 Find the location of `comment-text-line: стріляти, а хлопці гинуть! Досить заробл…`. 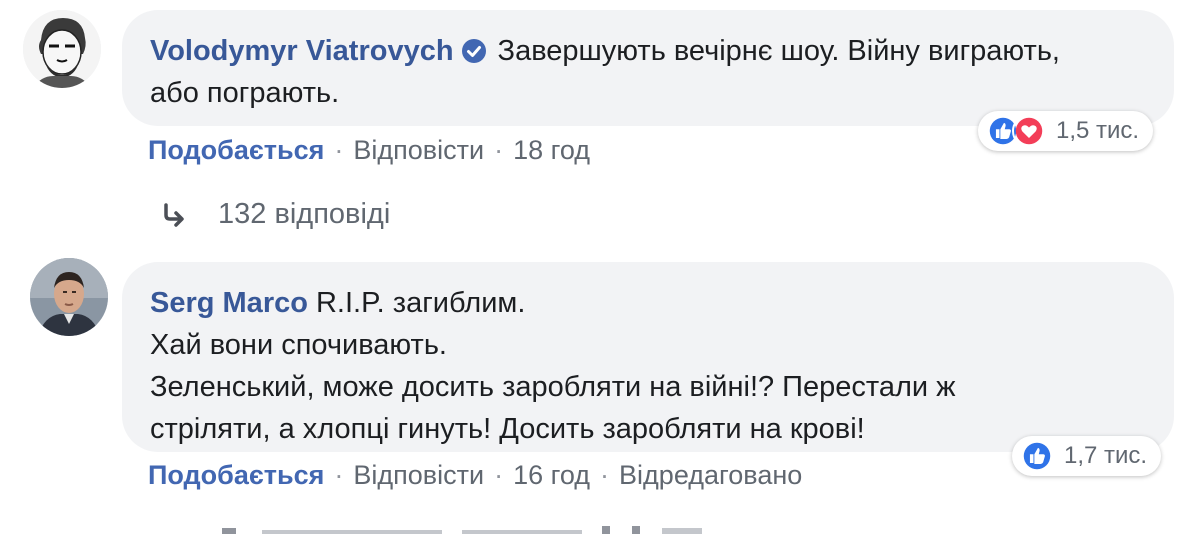

comment-text-line: стріляти, а хлопці гинуть! Досить заробл… is located at coordinates (507, 429).